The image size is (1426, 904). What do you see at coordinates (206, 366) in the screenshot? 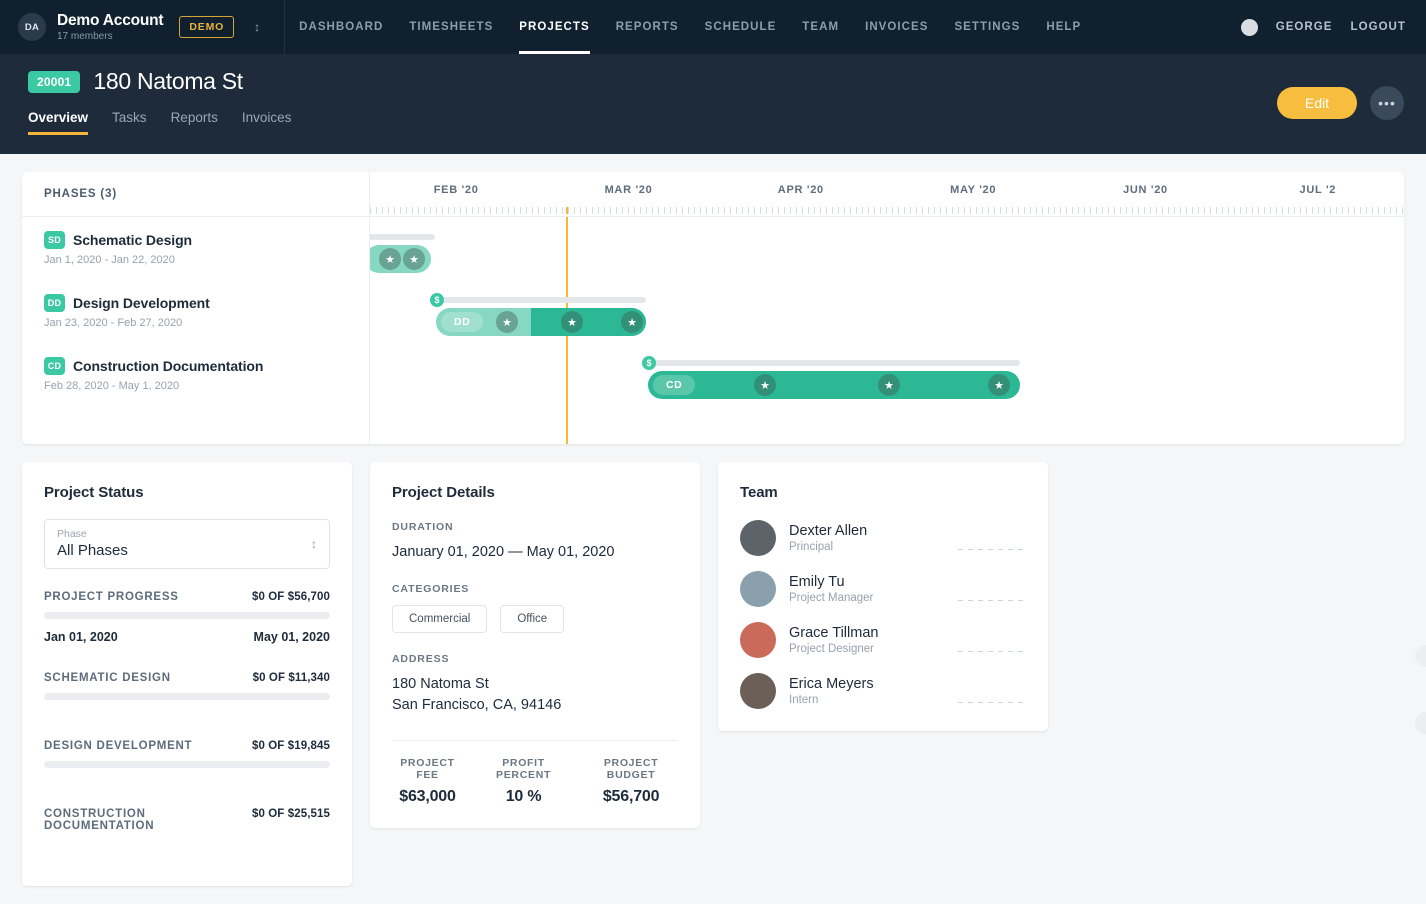
I see `phase-title-row: CD Construction Documentation` at bounding box center [206, 366].